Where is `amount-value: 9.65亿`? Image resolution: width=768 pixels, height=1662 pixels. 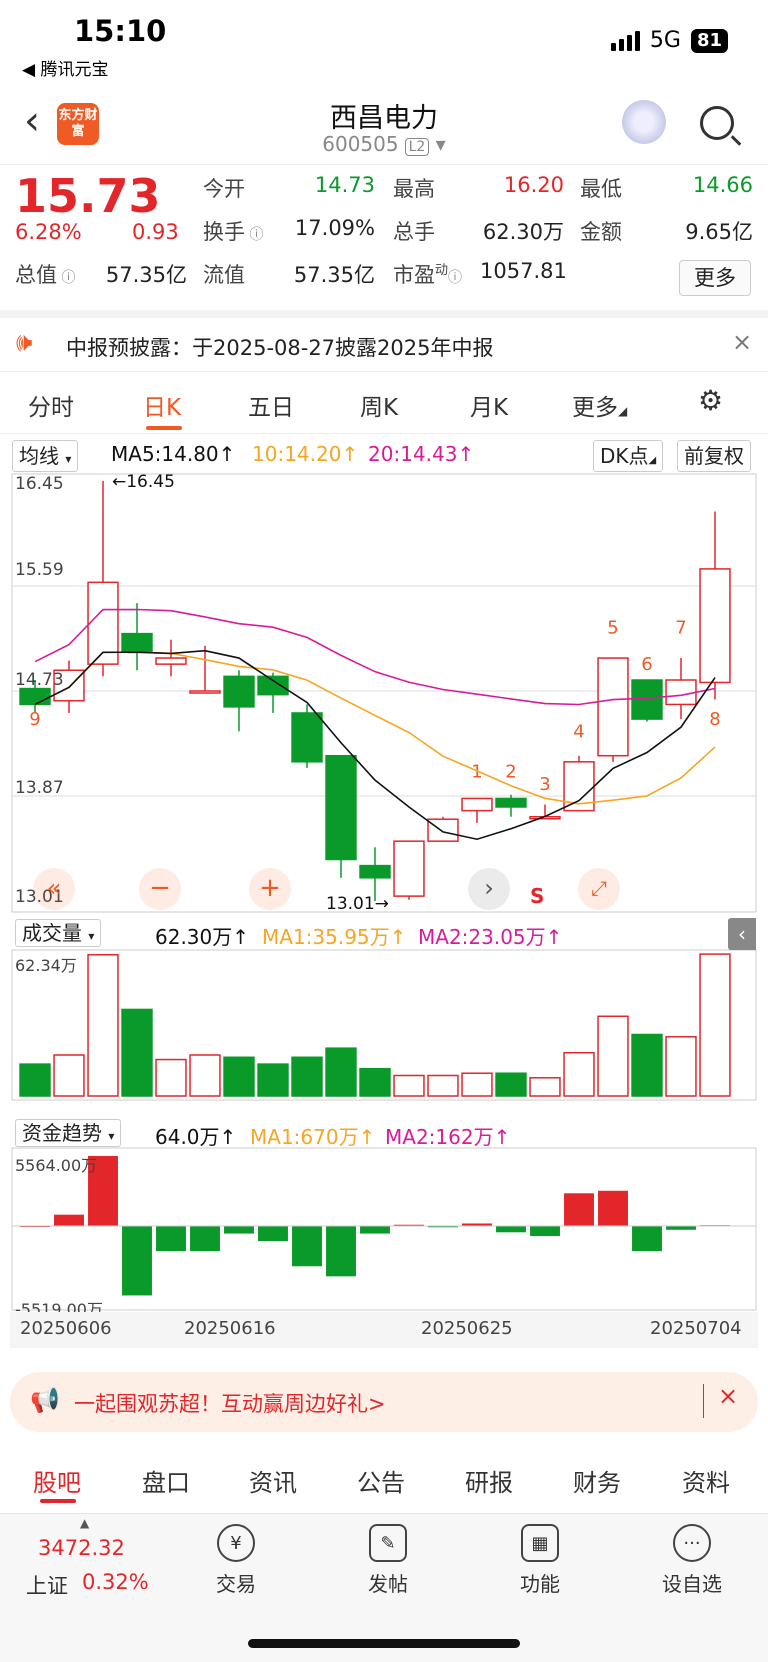
amount-value: 9.65亿 is located at coordinates (719, 232).